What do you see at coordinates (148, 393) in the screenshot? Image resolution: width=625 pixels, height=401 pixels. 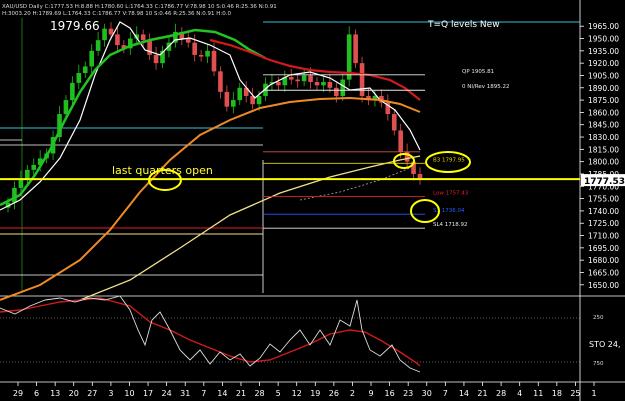 I see `date-tick-label: 17` at bounding box center [148, 393].